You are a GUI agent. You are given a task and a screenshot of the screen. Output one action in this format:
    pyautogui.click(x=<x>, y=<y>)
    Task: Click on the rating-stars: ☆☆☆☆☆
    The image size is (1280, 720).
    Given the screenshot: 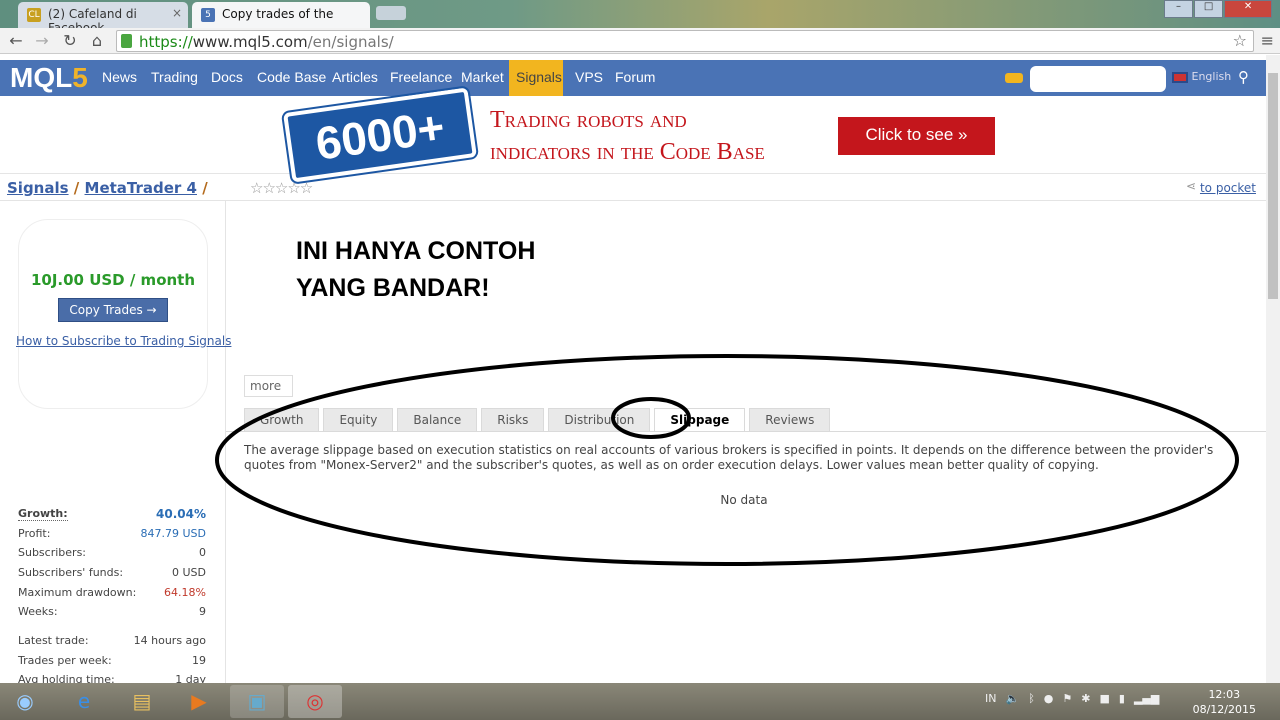 What is the action you would take?
    pyautogui.click(x=281, y=188)
    